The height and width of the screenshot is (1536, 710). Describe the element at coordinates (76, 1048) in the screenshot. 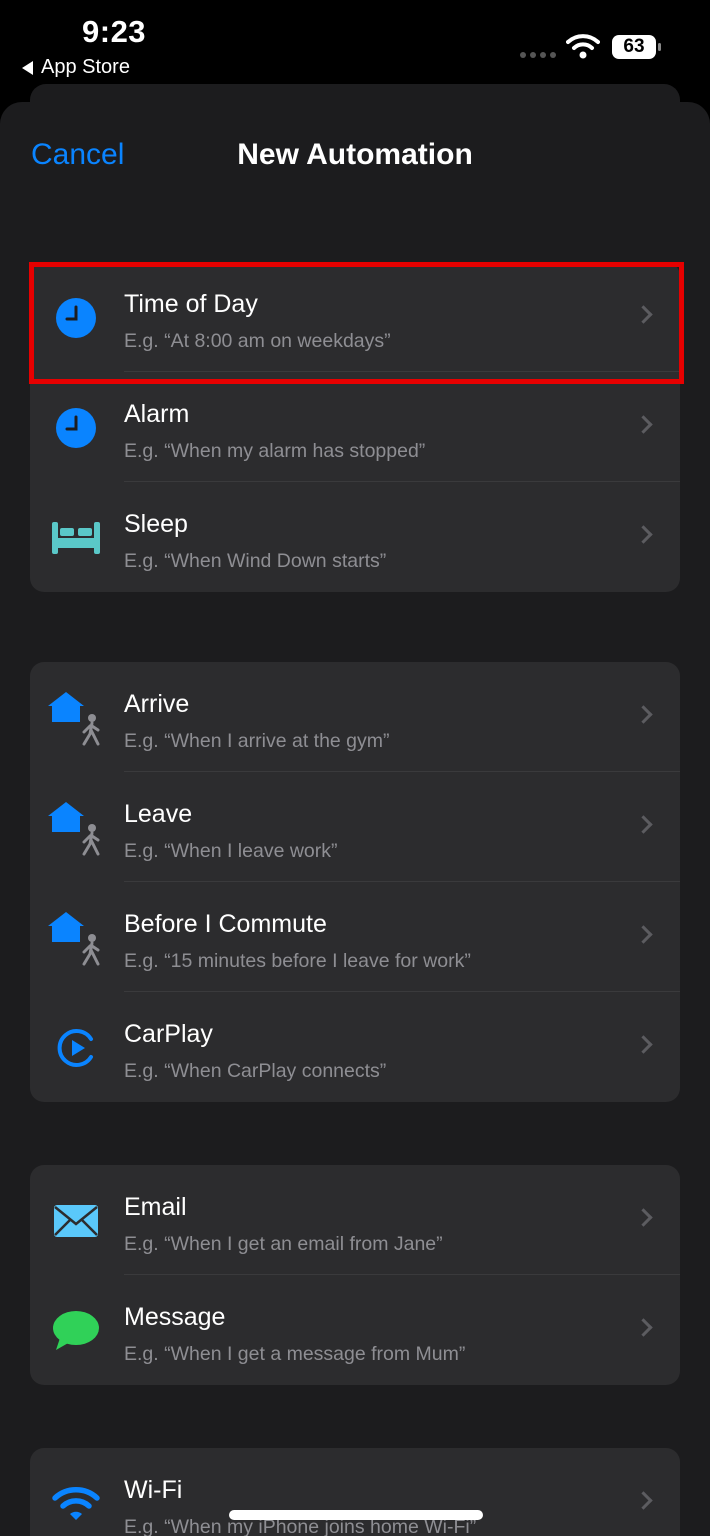

I see `carplay-icon` at that location.